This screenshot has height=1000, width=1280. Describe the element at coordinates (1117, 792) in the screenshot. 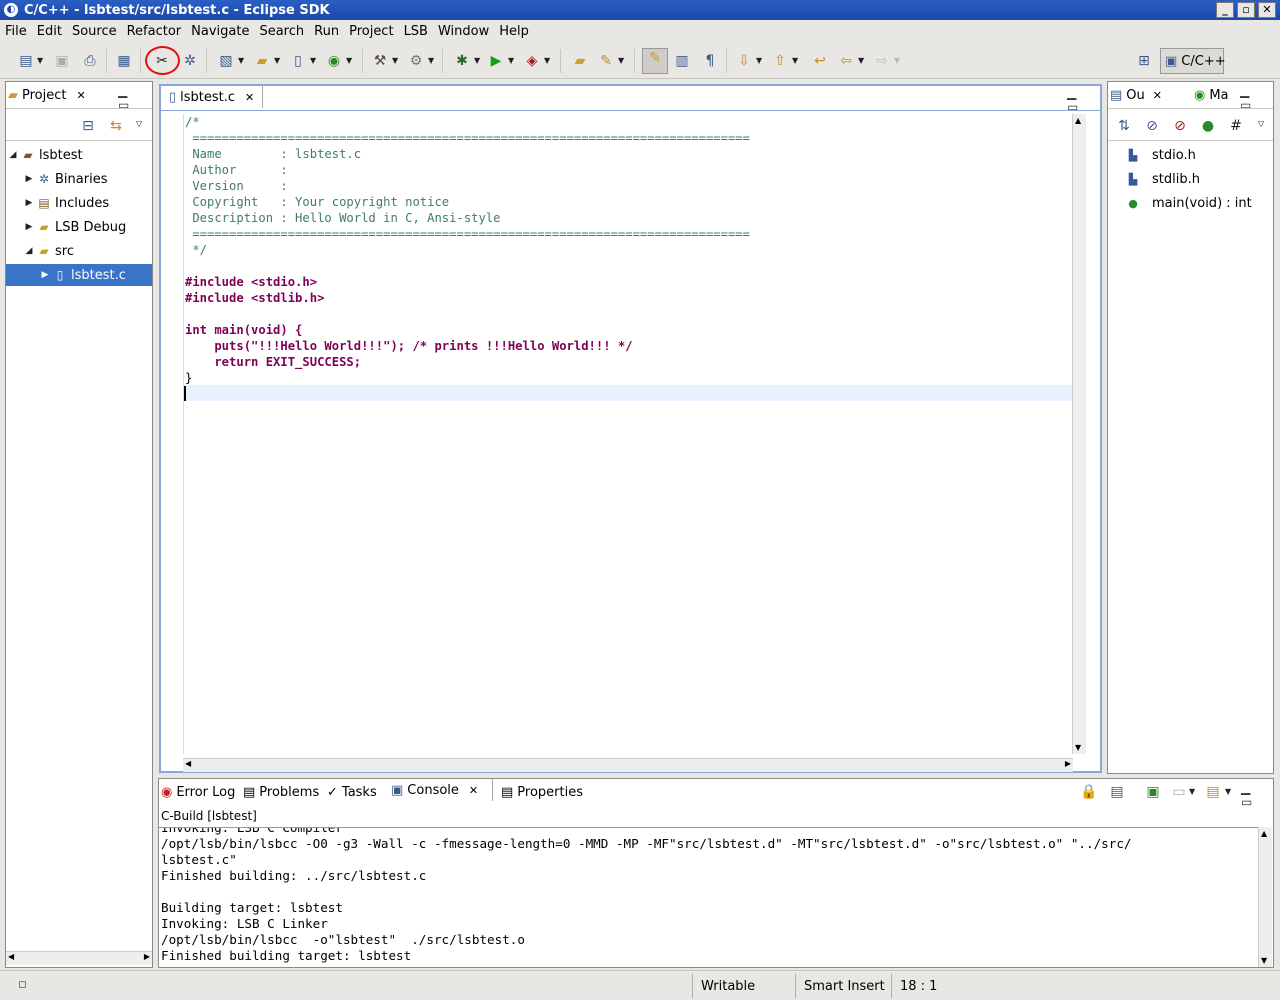

I see `clear-console-icon: ▤` at that location.